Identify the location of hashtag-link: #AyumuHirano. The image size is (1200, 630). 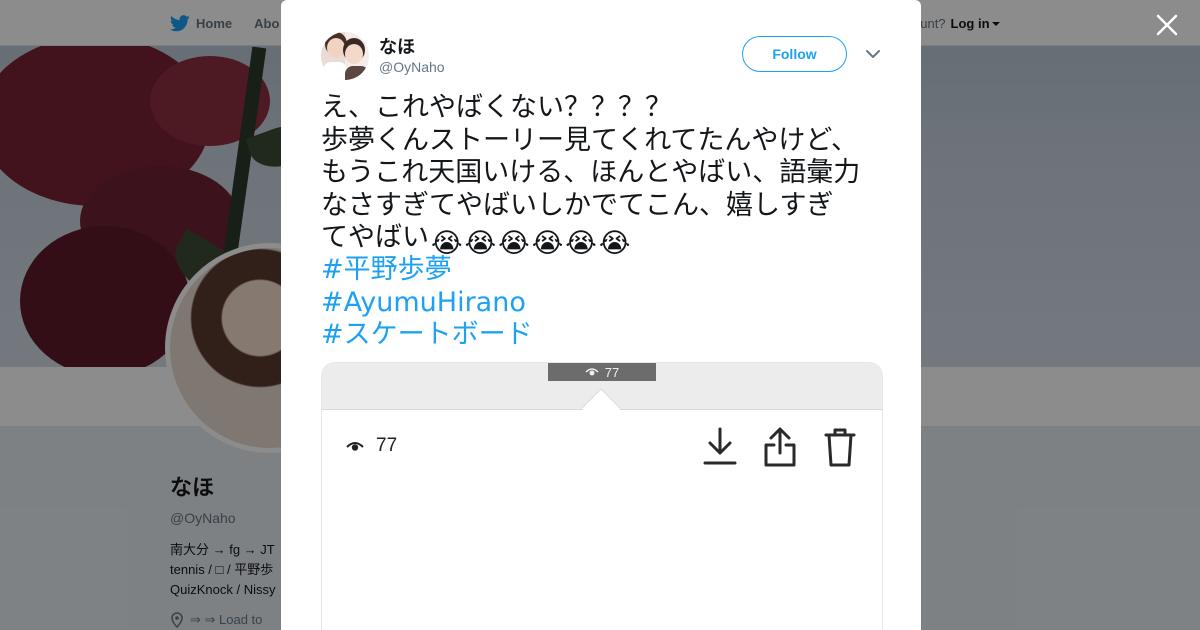
(427, 303).